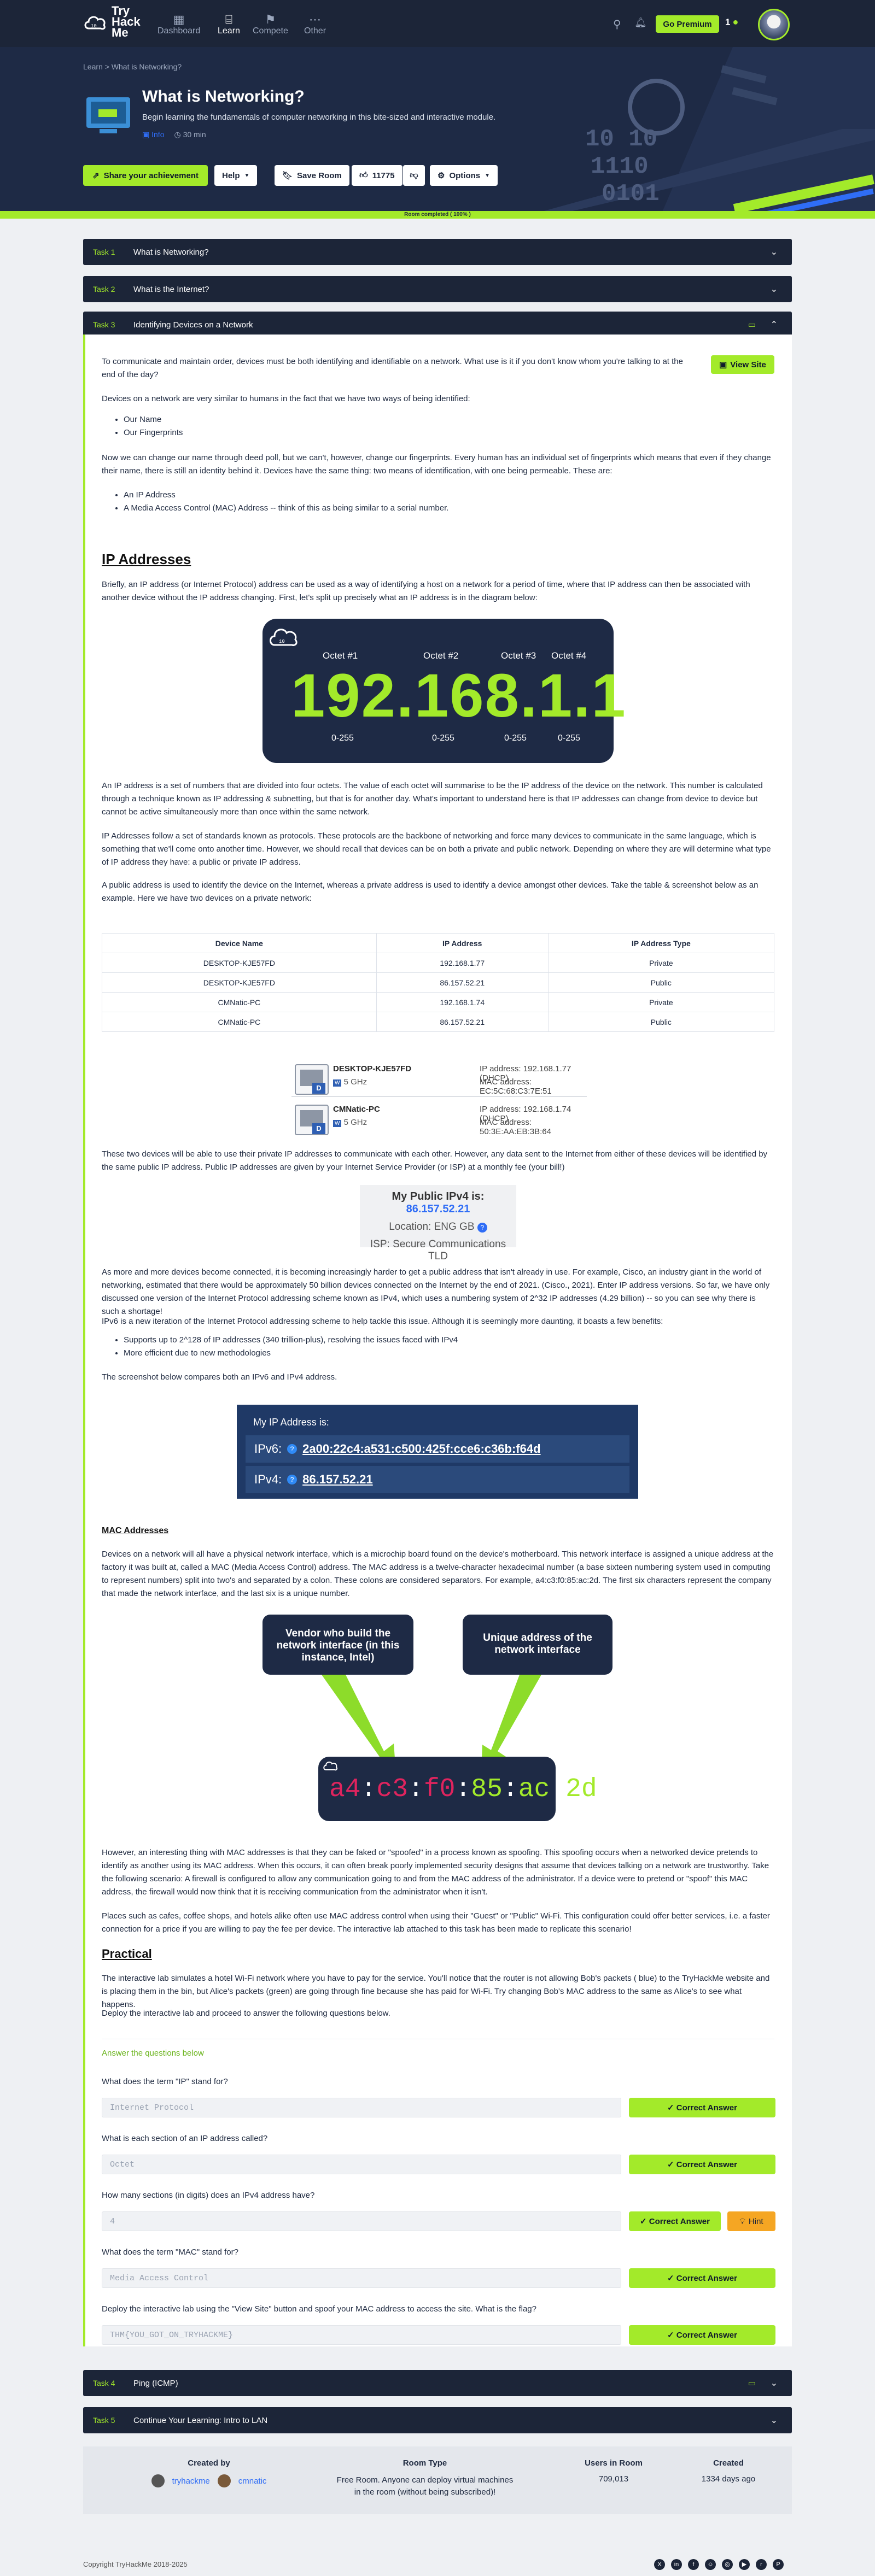 This screenshot has height=2576, width=875. Describe the element at coordinates (464, 175) in the screenshot. I see `options-button: ⚙ Options ▼` at that location.